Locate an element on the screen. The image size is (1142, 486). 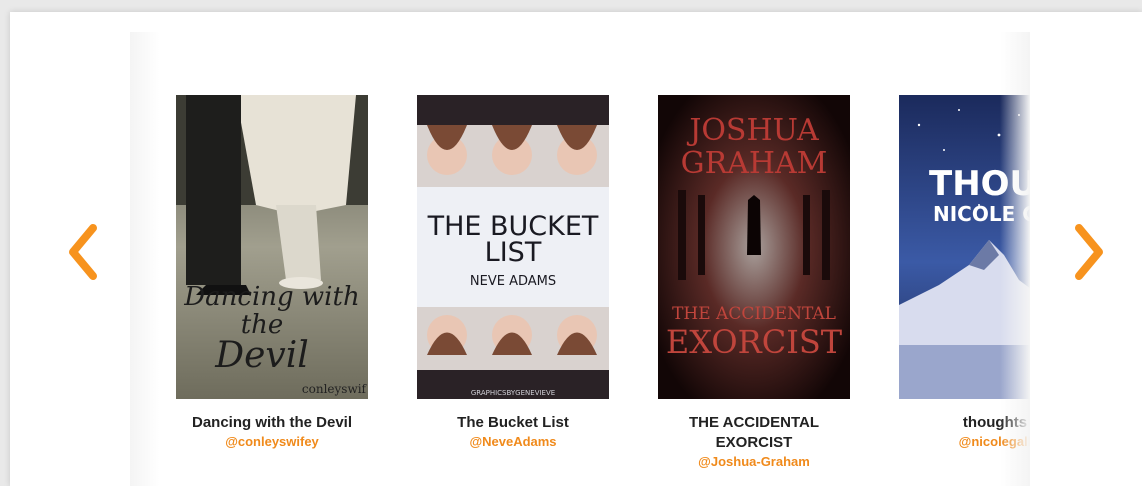
book-cover: JOSHUA GRAHAM THE ACCIDENTAL EXORCIST is located at coordinates (754, 247).